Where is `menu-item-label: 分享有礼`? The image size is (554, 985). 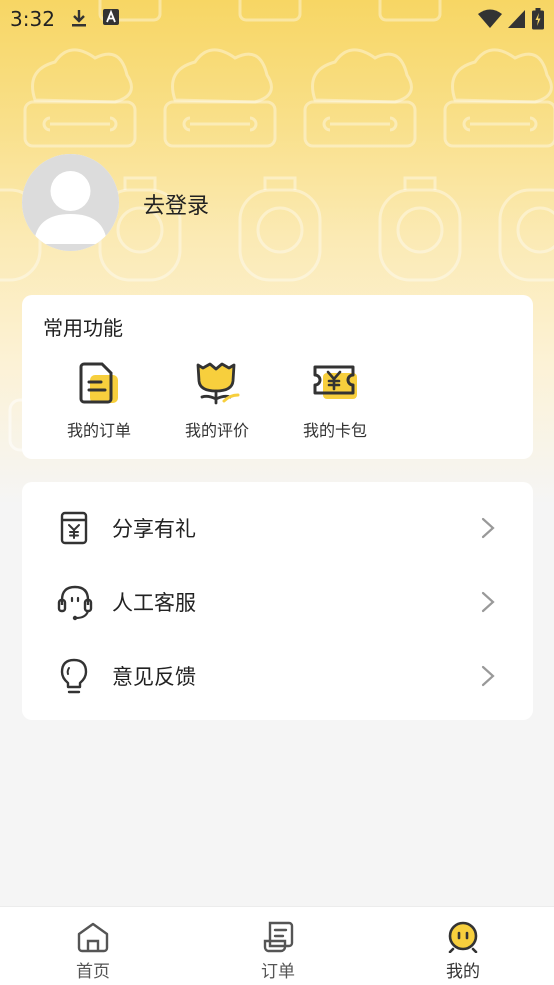 menu-item-label: 分享有礼 is located at coordinates (154, 529).